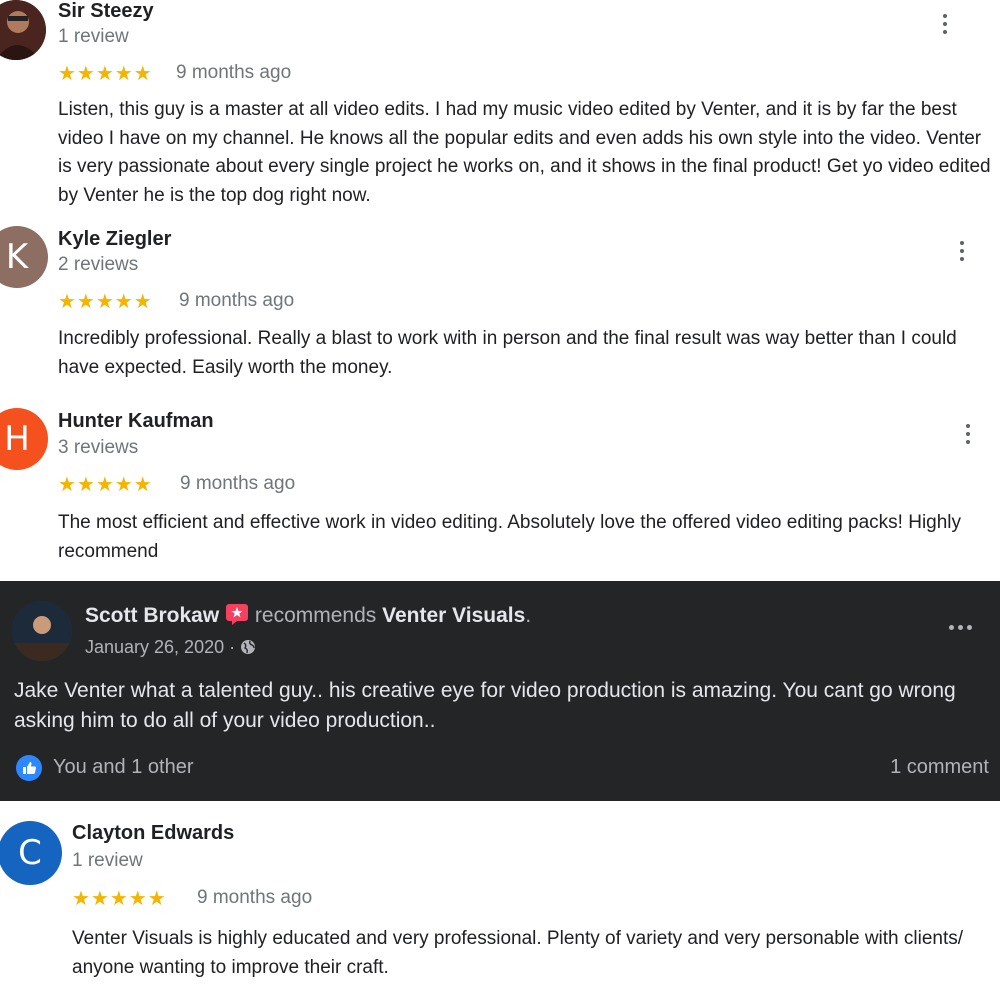  What do you see at coordinates (315, 615) in the screenshot?
I see `recommends-label: recommends` at bounding box center [315, 615].